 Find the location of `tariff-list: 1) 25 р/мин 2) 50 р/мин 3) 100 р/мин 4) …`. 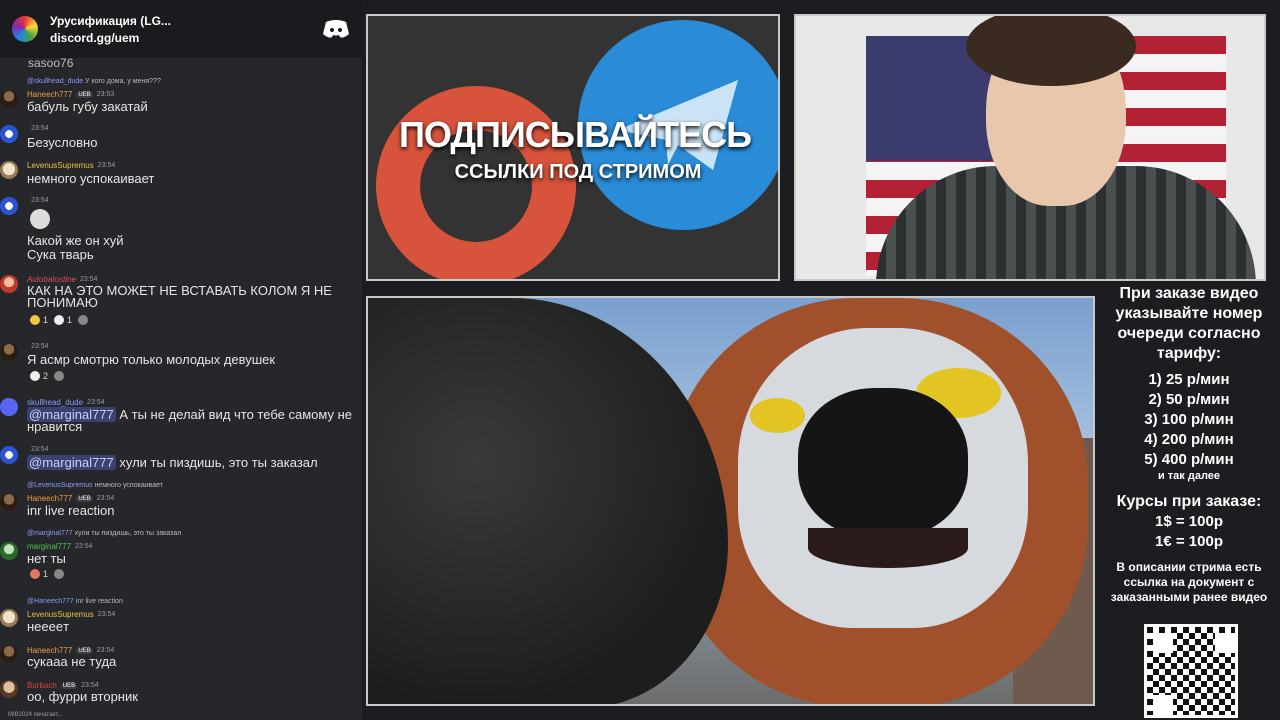

tariff-list: 1) 25 р/мин 2) 50 р/мин 3) 100 р/мин 4) … is located at coordinates (1189, 420).